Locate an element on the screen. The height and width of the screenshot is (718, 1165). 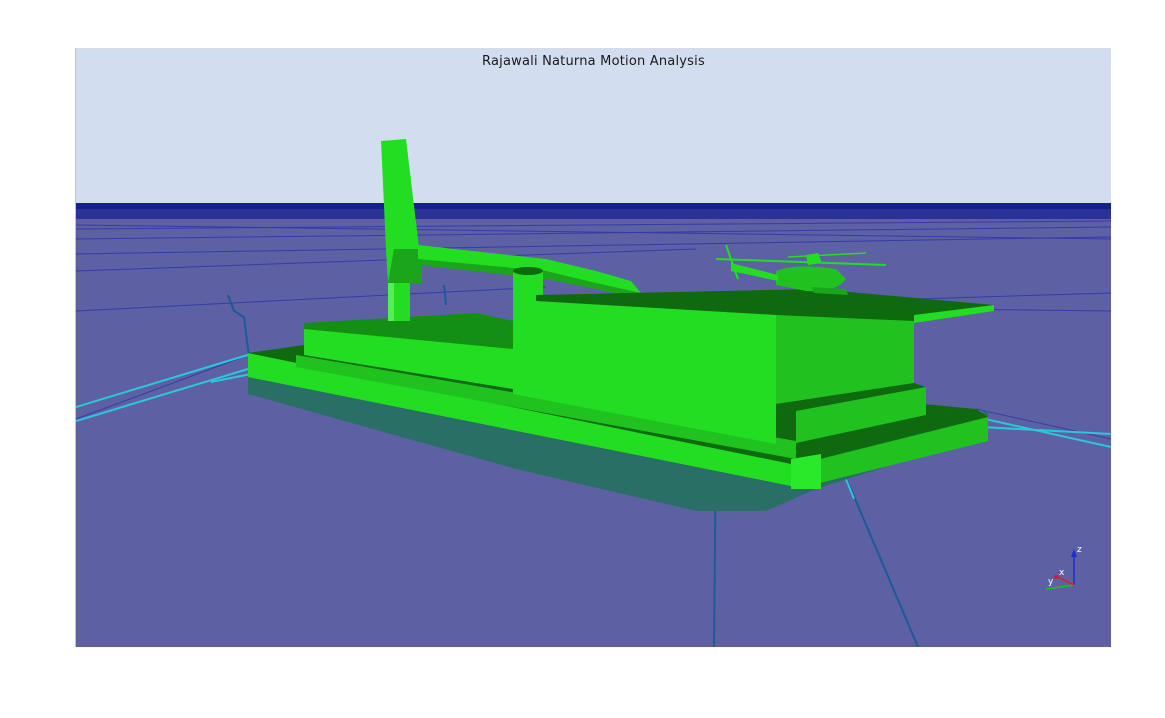
axis-y-label: y is located at coordinates (1051, 582).